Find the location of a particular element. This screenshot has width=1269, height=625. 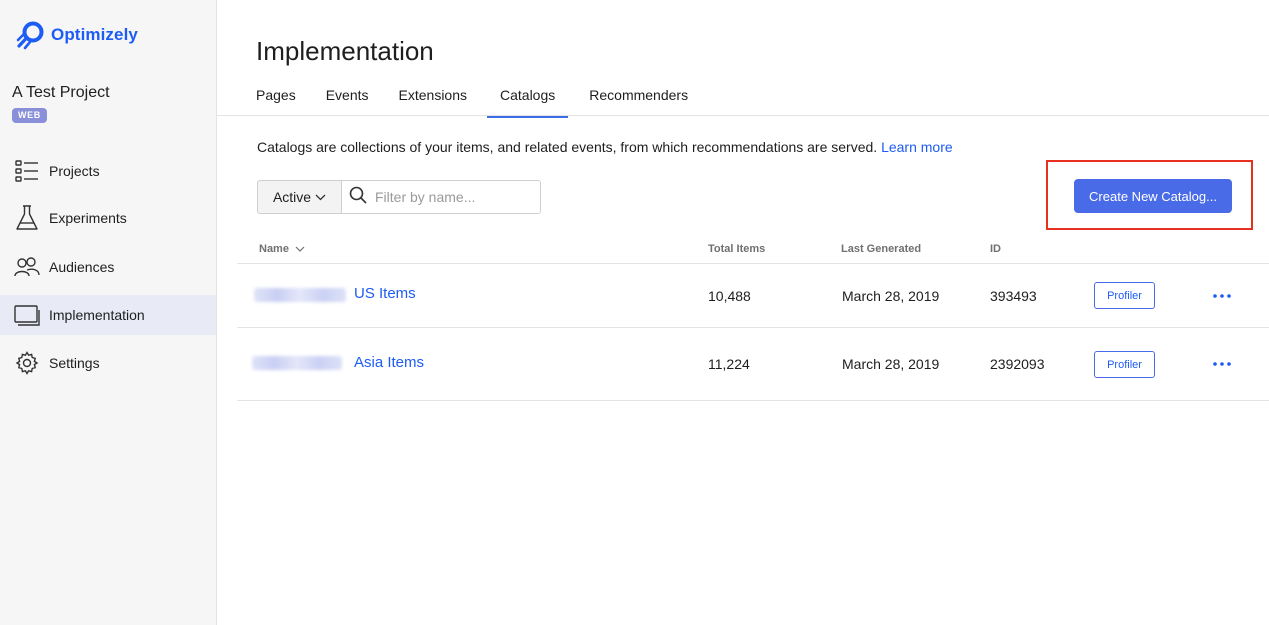

catalog-name-link: Asia Items is located at coordinates (389, 362).